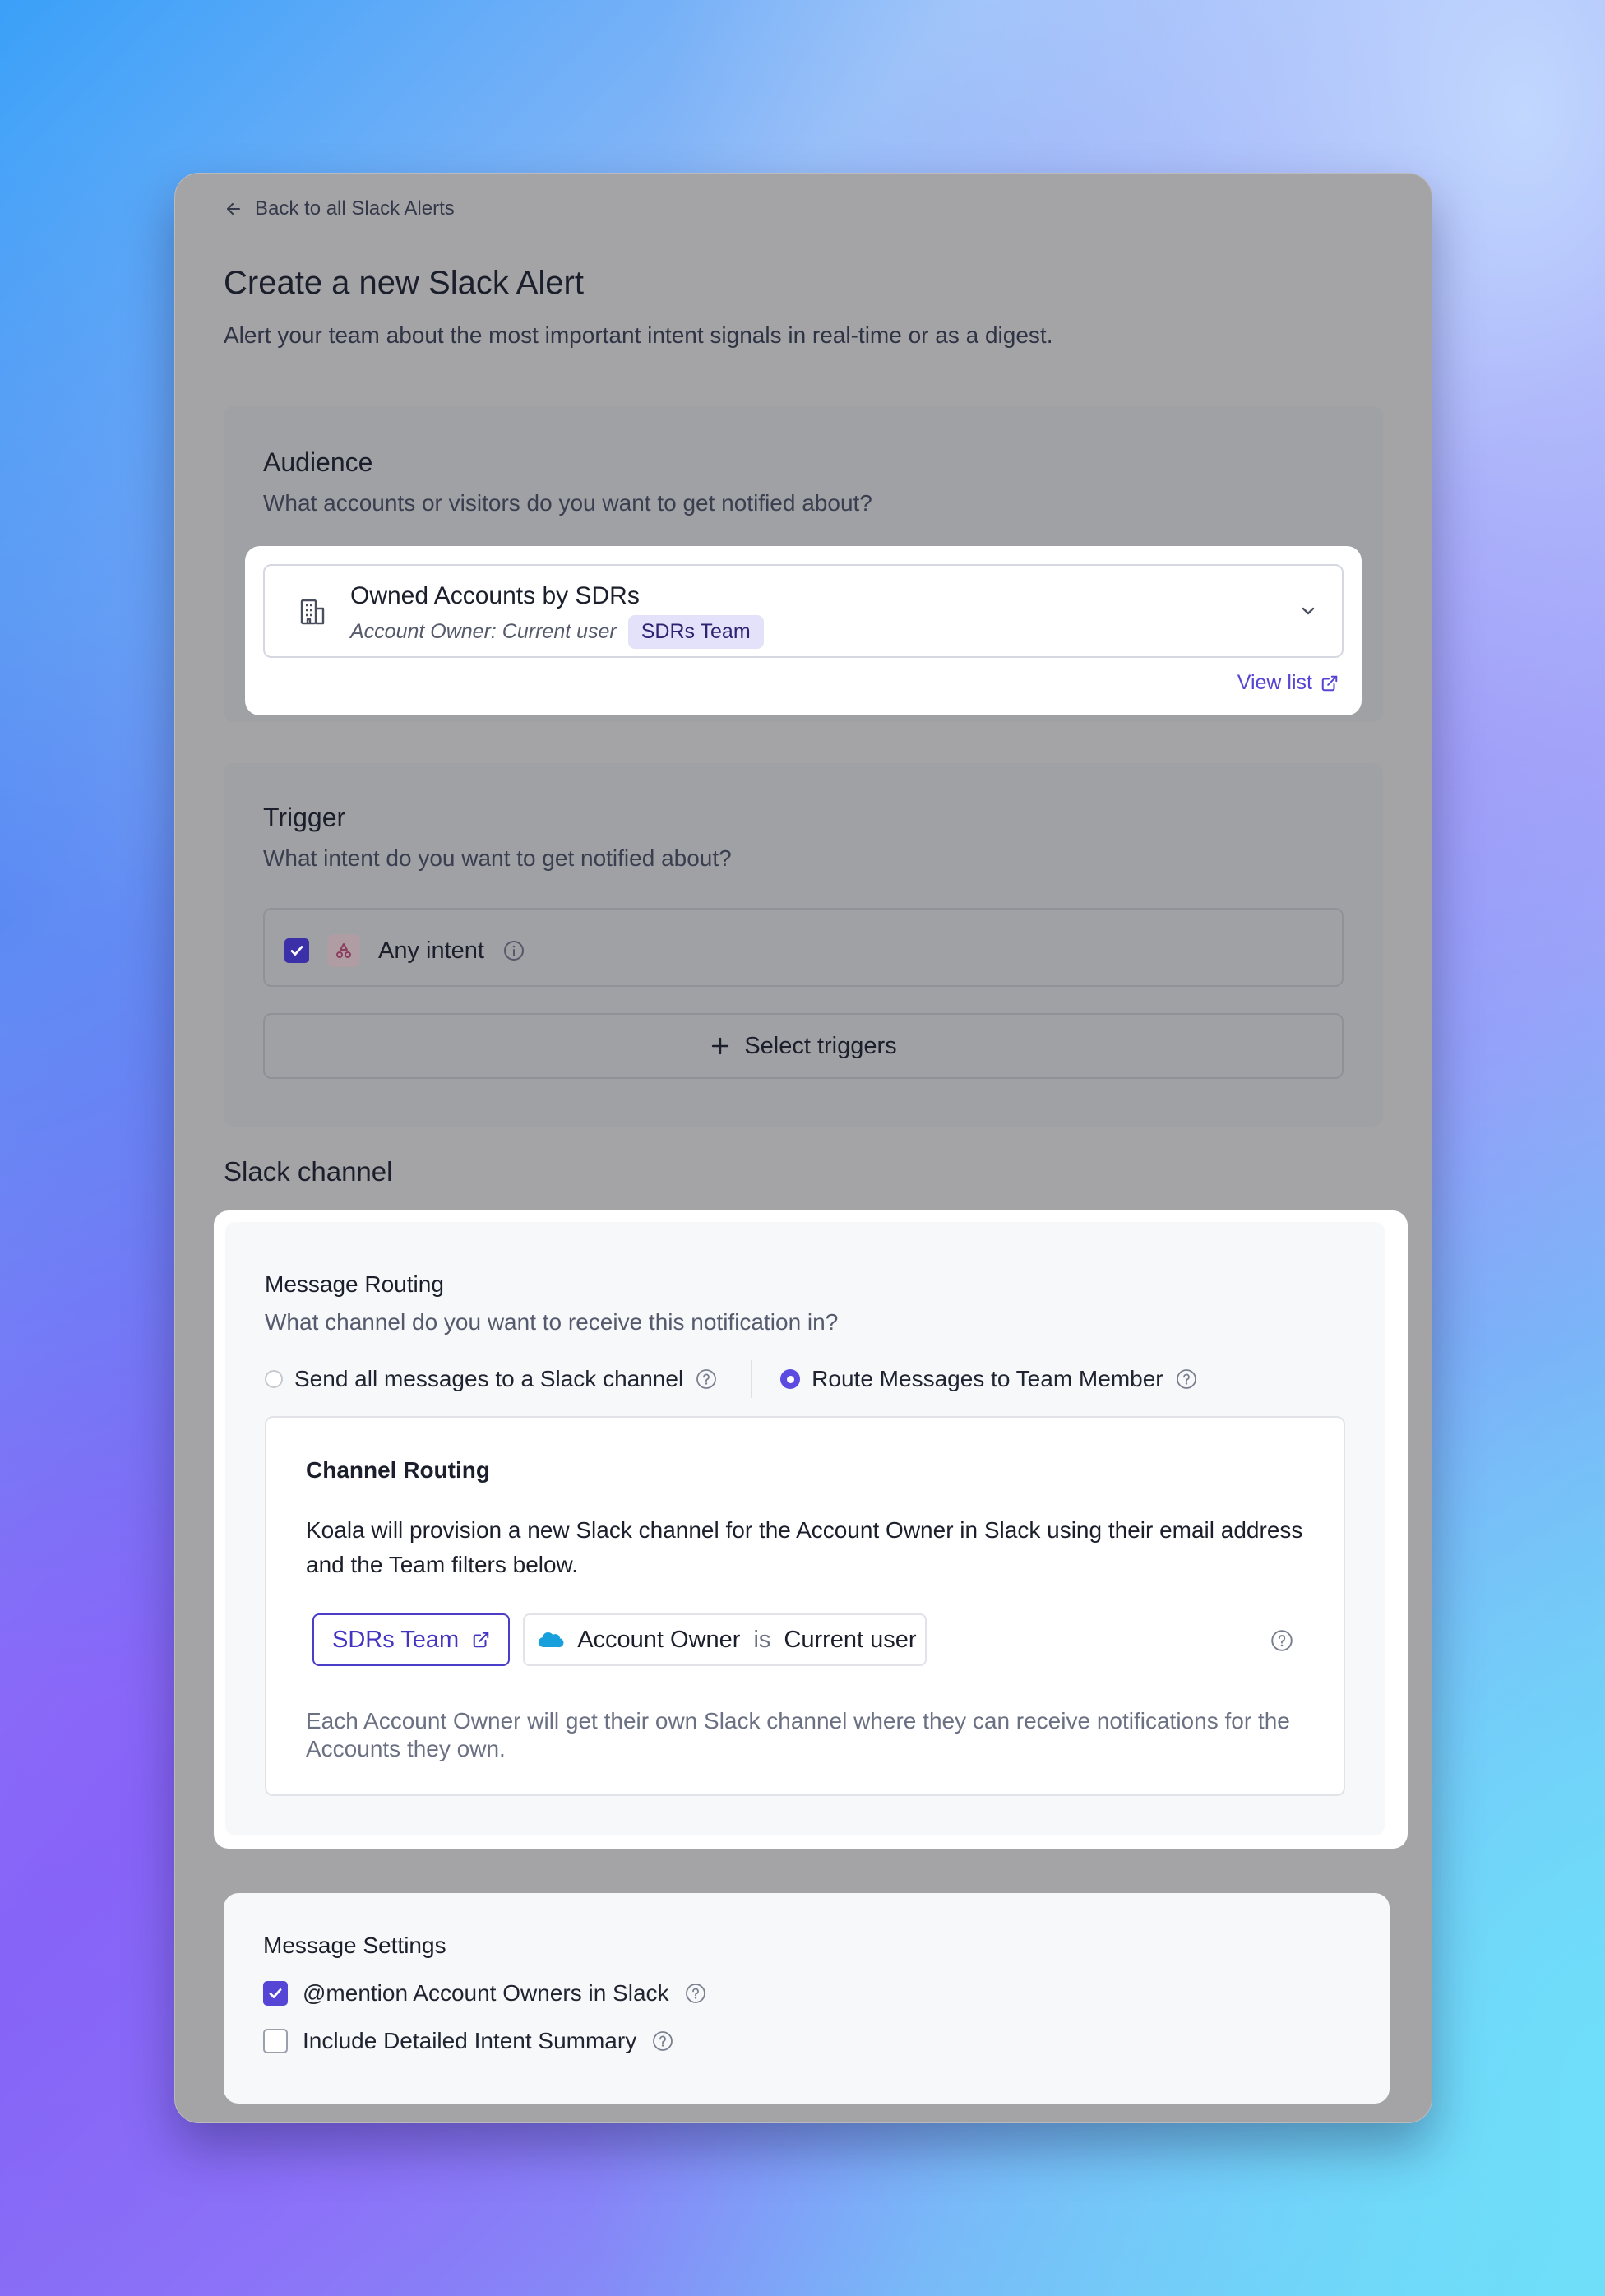  What do you see at coordinates (355, 208) in the screenshot?
I see `back-link-label: Back to all Slack Alerts` at bounding box center [355, 208].